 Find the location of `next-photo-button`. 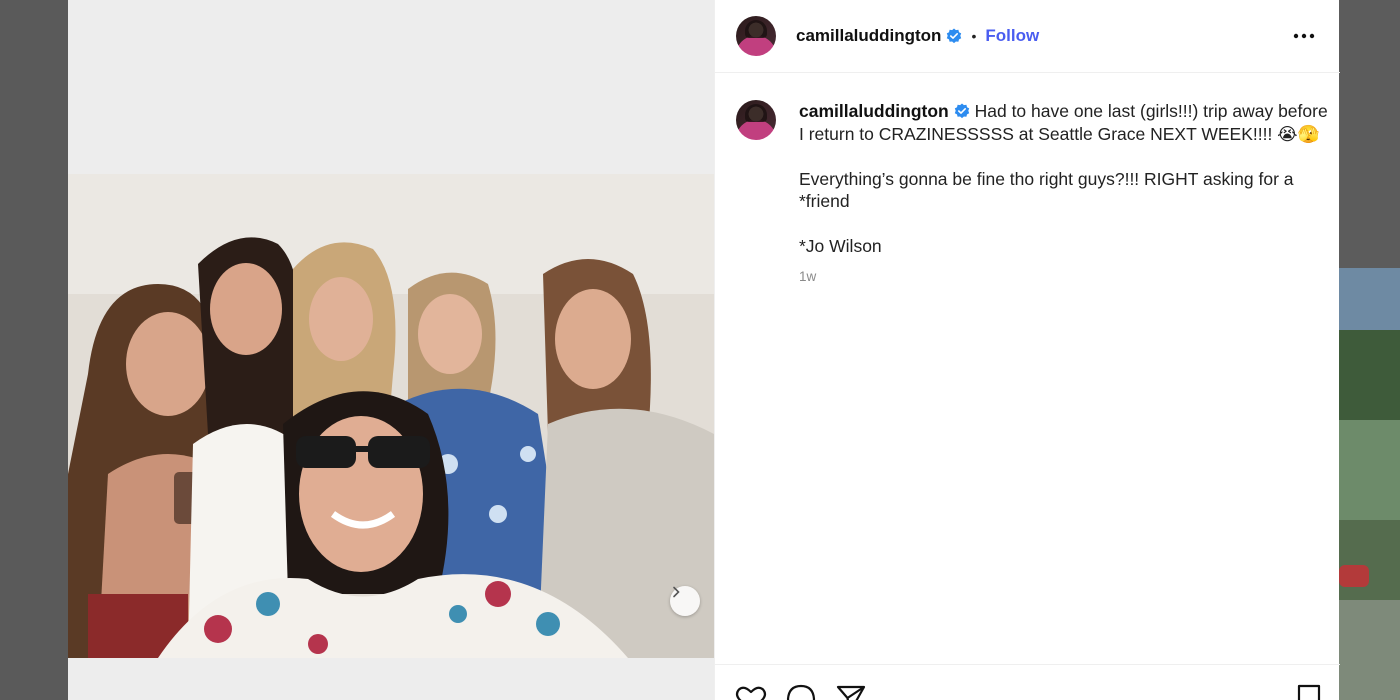

next-photo-button is located at coordinates (685, 601).